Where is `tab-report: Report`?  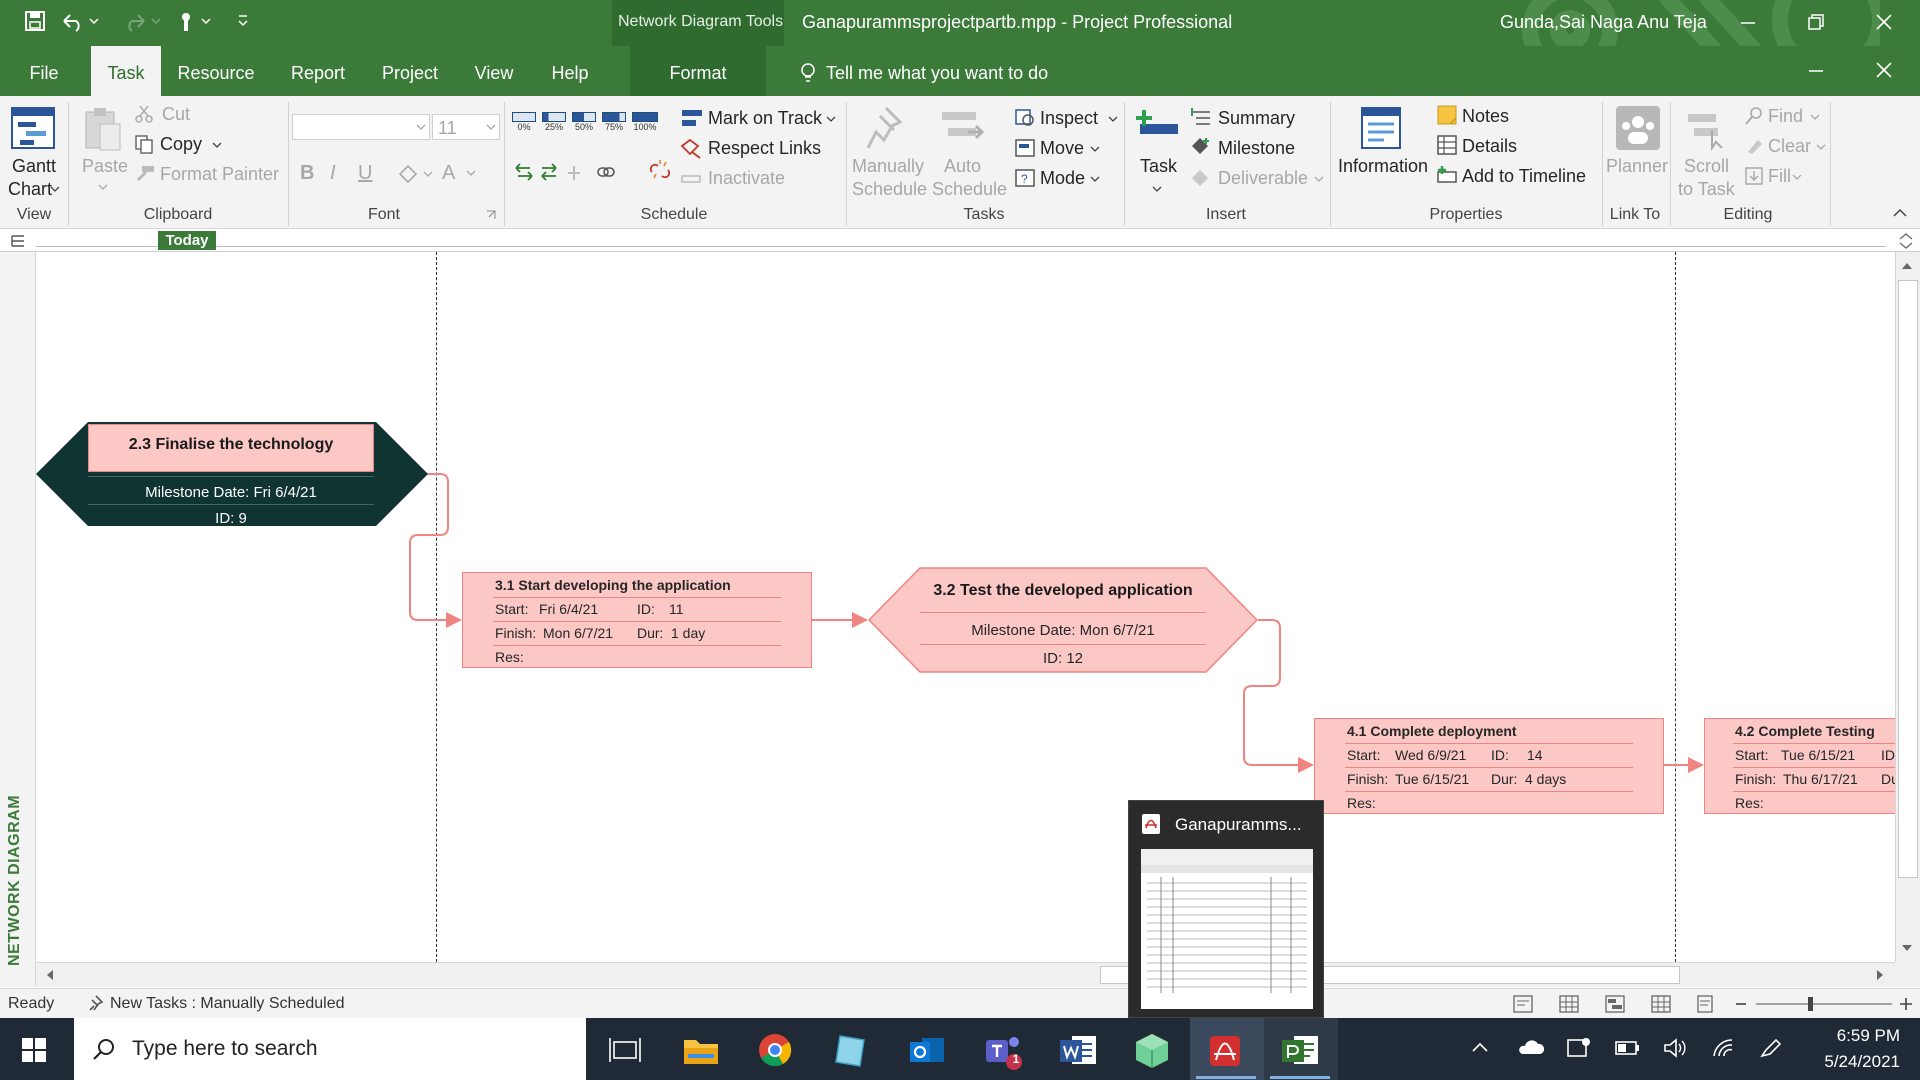
tab-report: Report is located at coordinates (318, 71).